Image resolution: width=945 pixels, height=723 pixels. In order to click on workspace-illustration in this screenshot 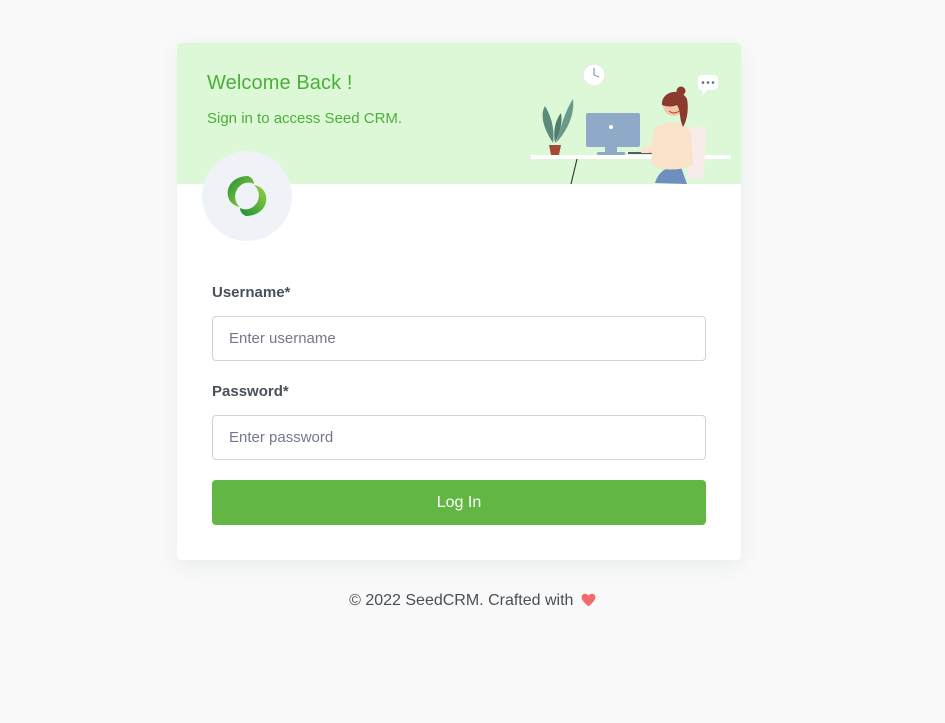, I will do `click(631, 123)`.